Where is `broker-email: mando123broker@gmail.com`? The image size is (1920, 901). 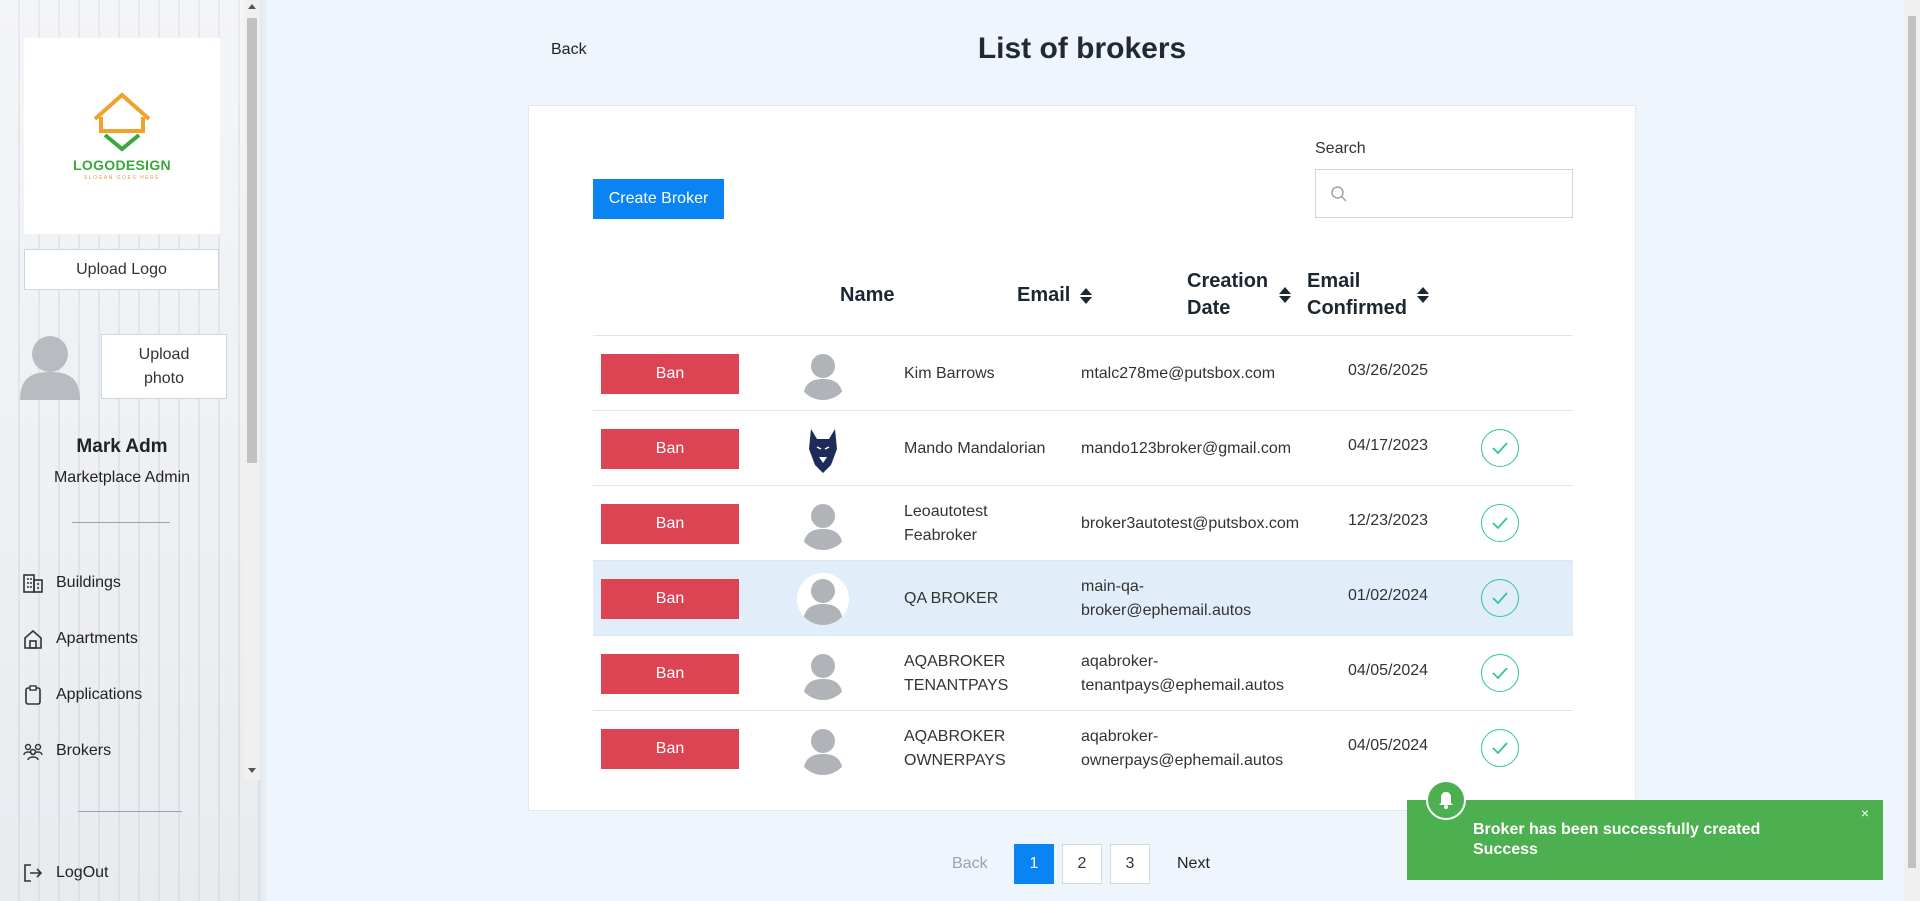 broker-email: mando123broker@gmail.com is located at coordinates (1186, 448).